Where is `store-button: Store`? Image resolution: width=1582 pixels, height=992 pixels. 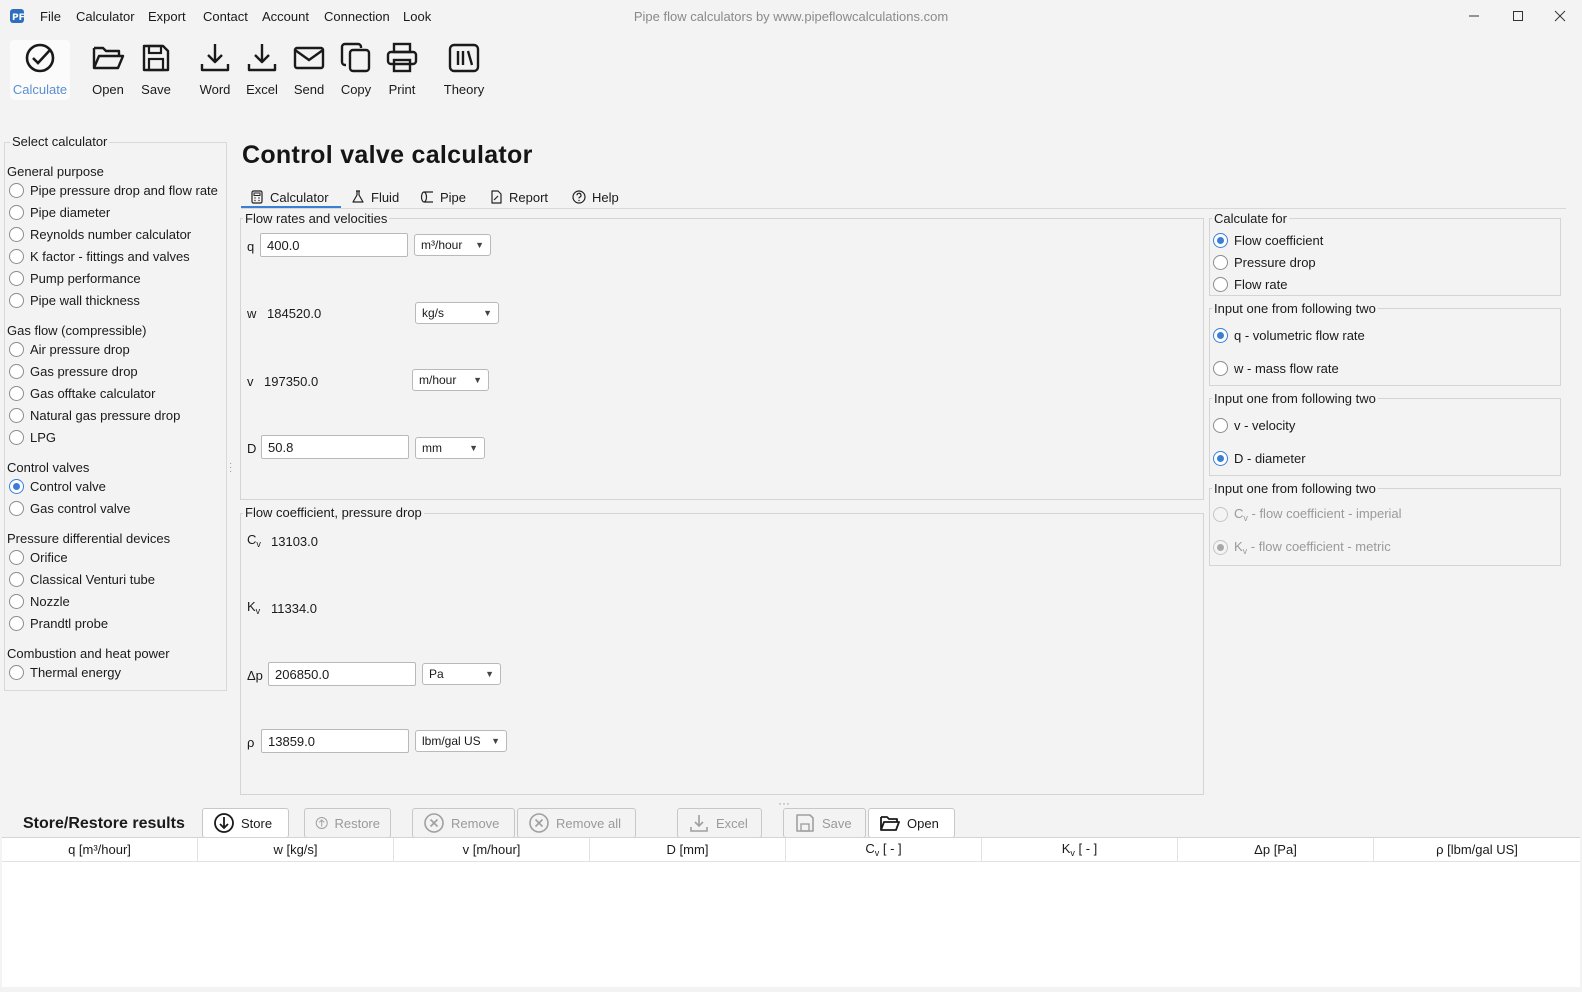
store-button: Store is located at coordinates (245, 823).